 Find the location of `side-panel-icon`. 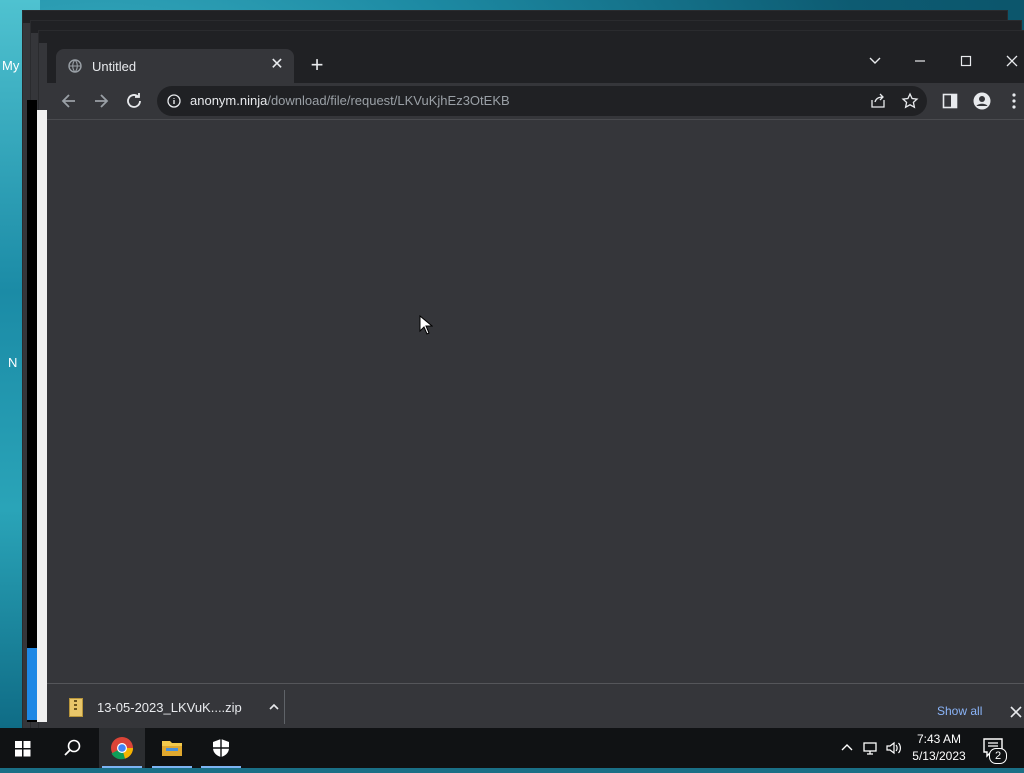

side-panel-icon is located at coordinates (950, 101).